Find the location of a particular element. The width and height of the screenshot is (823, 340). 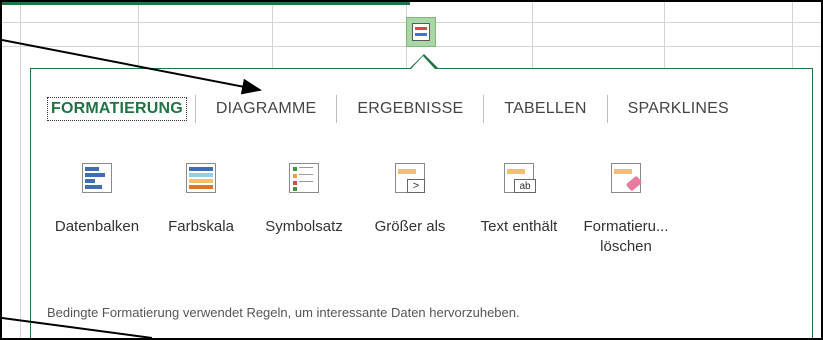

arrow-to-tabs is located at coordinates (132, 67).